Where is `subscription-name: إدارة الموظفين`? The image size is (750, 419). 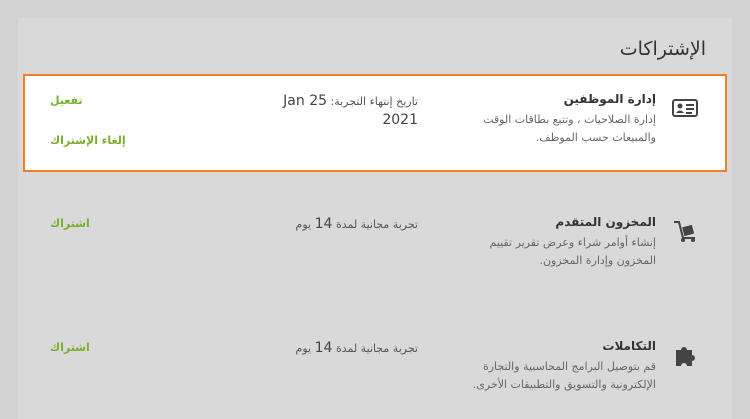 subscription-name: إدارة الموظفين is located at coordinates (609, 99).